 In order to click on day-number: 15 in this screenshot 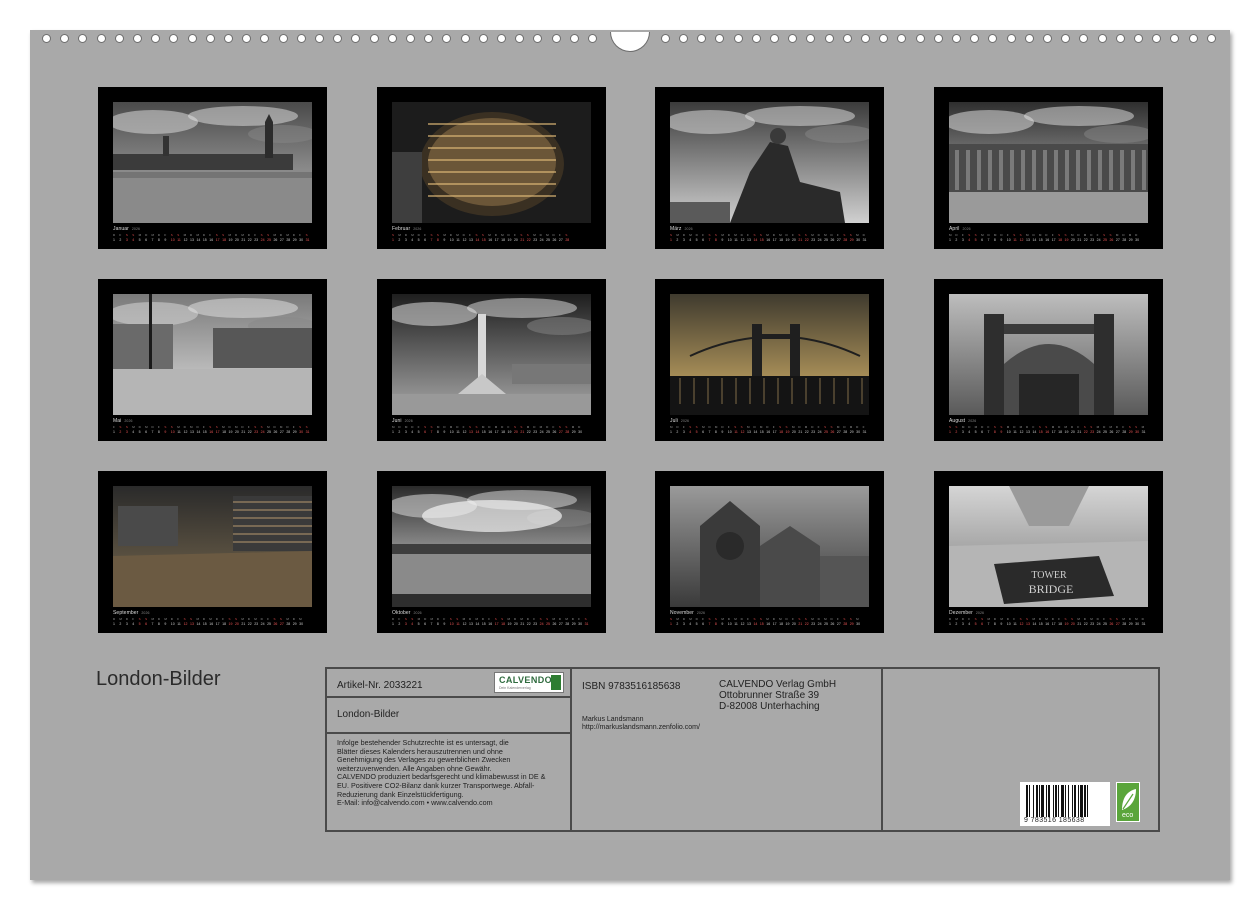, I will do `click(1040, 240)`.